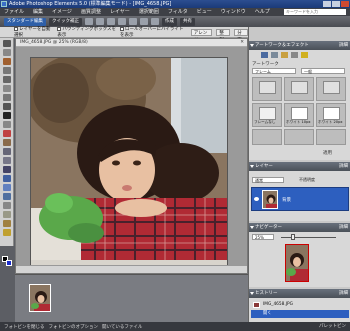  Describe the element at coordinates (299, 166) in the screenshot. I see `layers-panel-header: レイヤー 詳細` at that location.